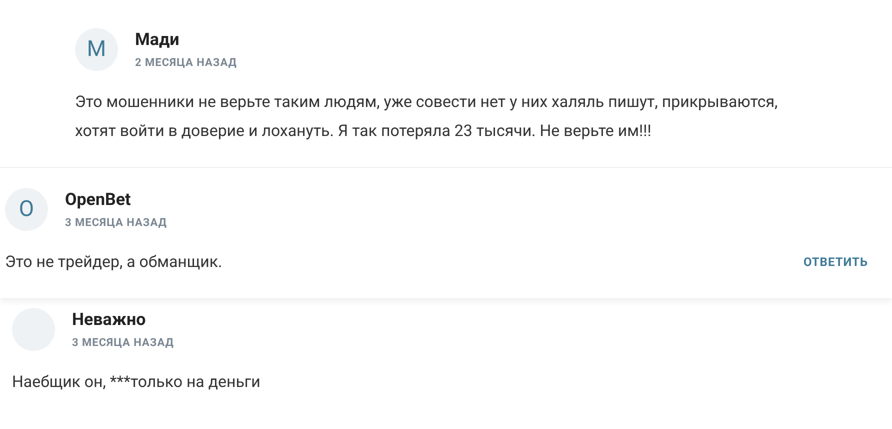 The image size is (892, 429). Describe the element at coordinates (113, 262) in the screenshot. I see `comment-text: Это не трейдер, а обманщик.` at that location.